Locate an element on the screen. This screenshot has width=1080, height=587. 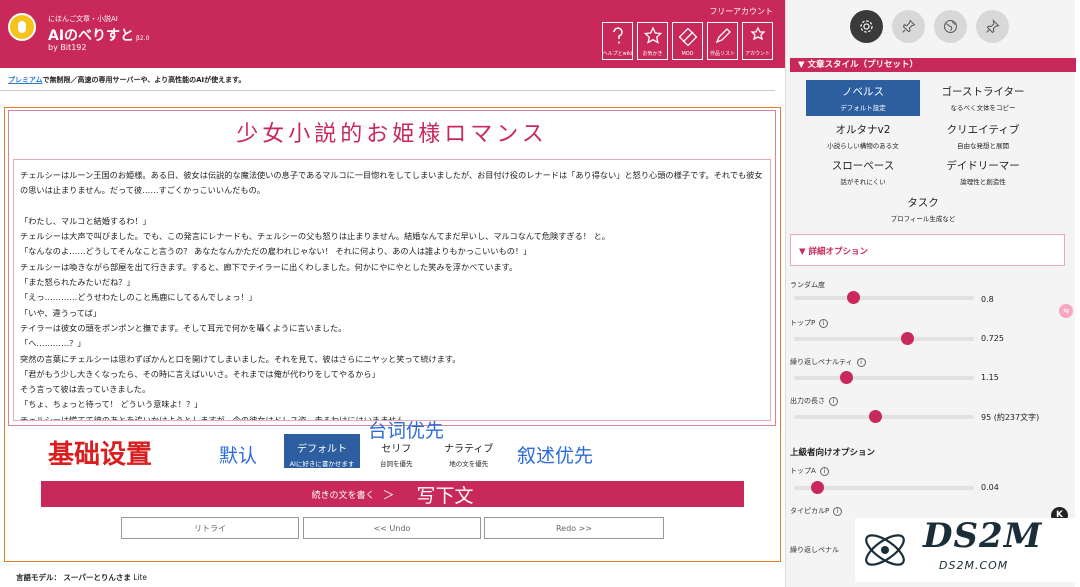
mode-serif-button: セリフ 台詞を優先 is located at coordinates (396, 454).